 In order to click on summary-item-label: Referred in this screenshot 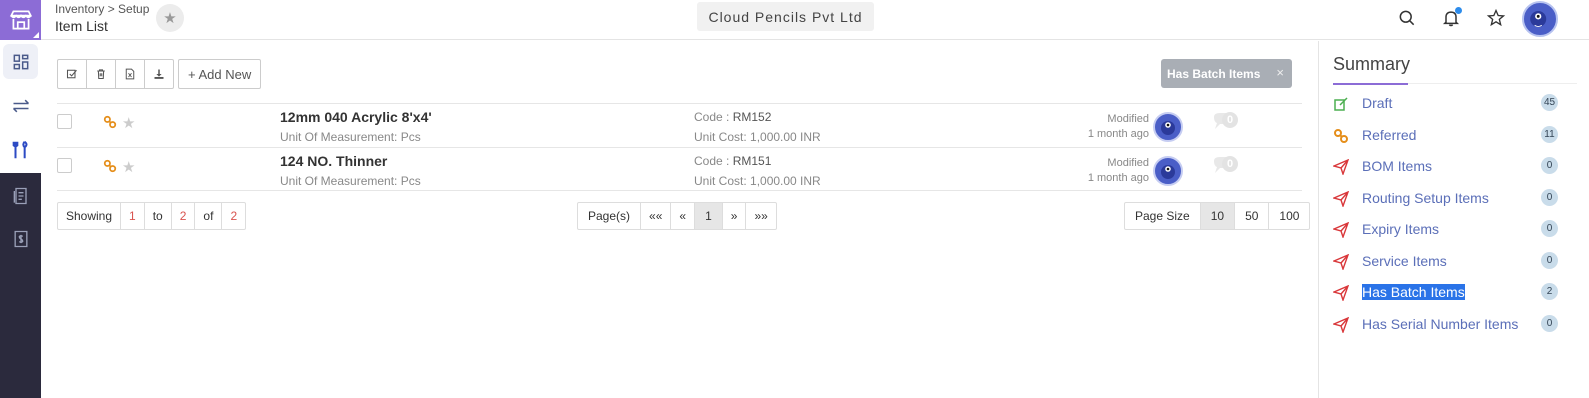, I will do `click(1389, 135)`.